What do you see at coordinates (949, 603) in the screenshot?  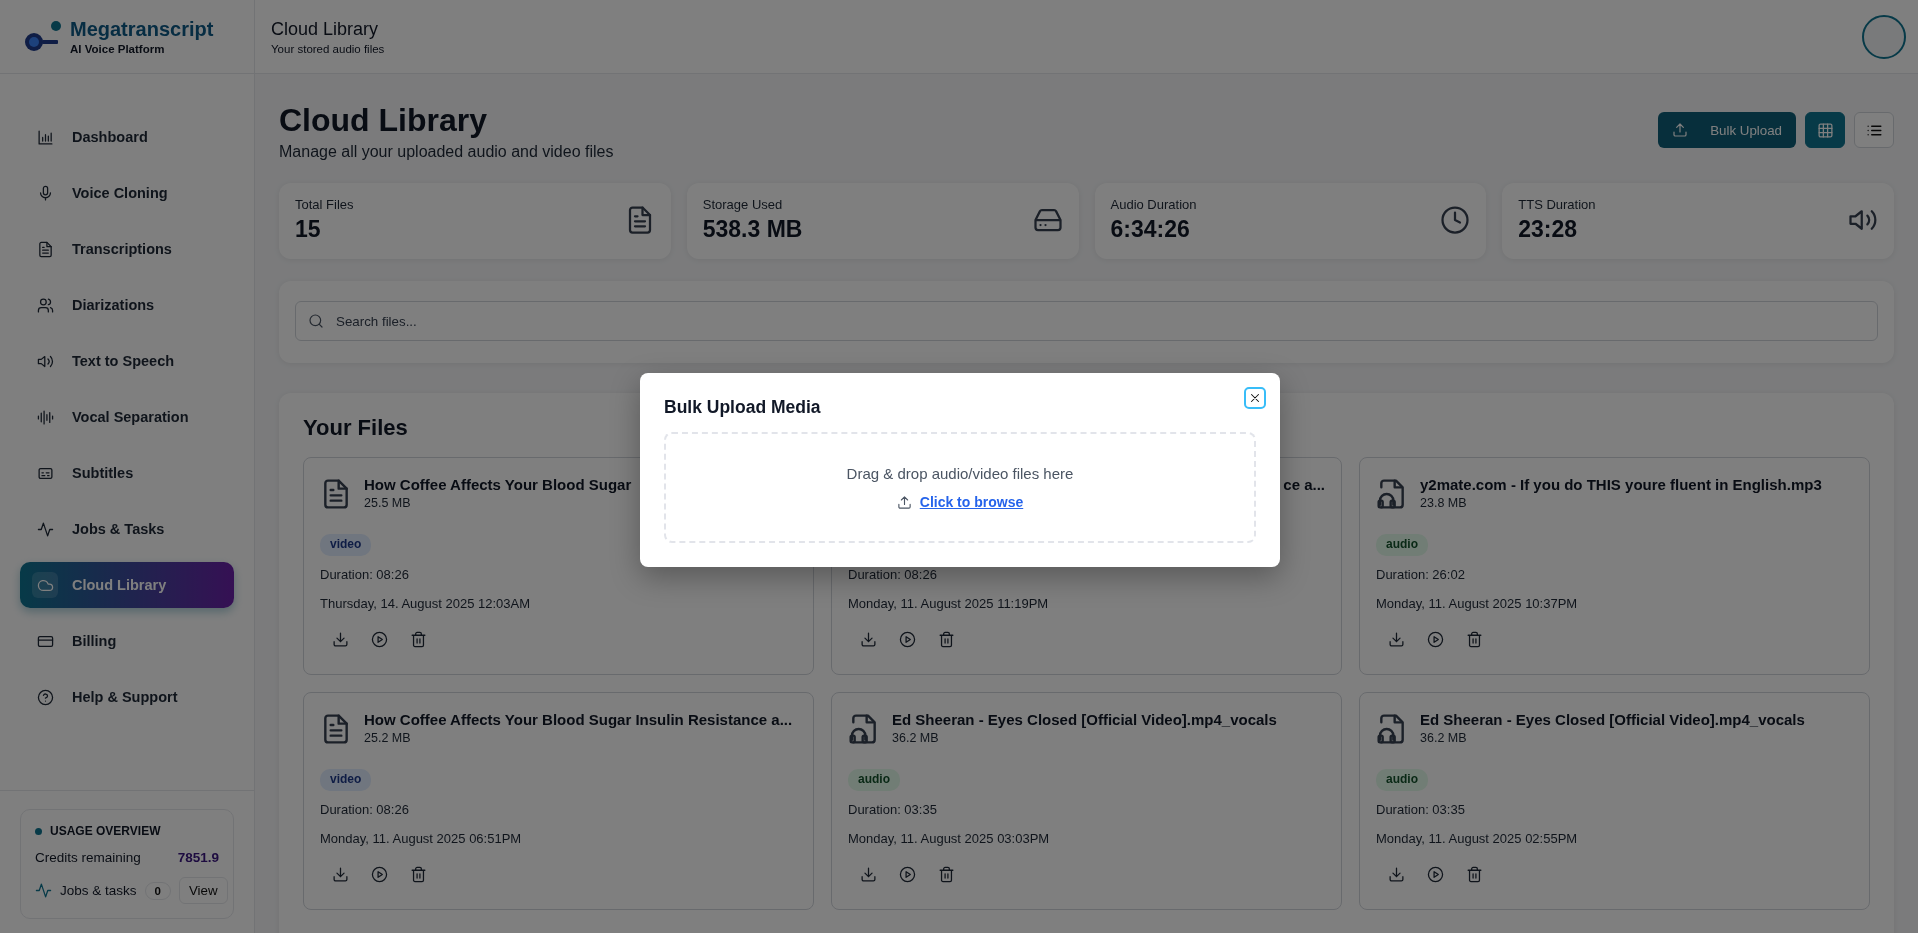 I see `file-date: Monday, 11. August 2025 11:19PM` at bounding box center [949, 603].